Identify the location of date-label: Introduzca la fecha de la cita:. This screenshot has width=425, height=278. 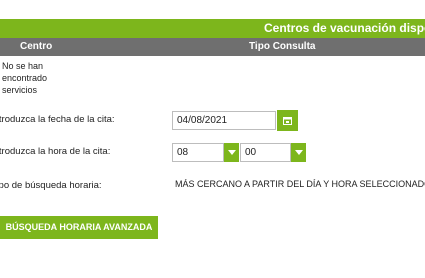
(57, 119).